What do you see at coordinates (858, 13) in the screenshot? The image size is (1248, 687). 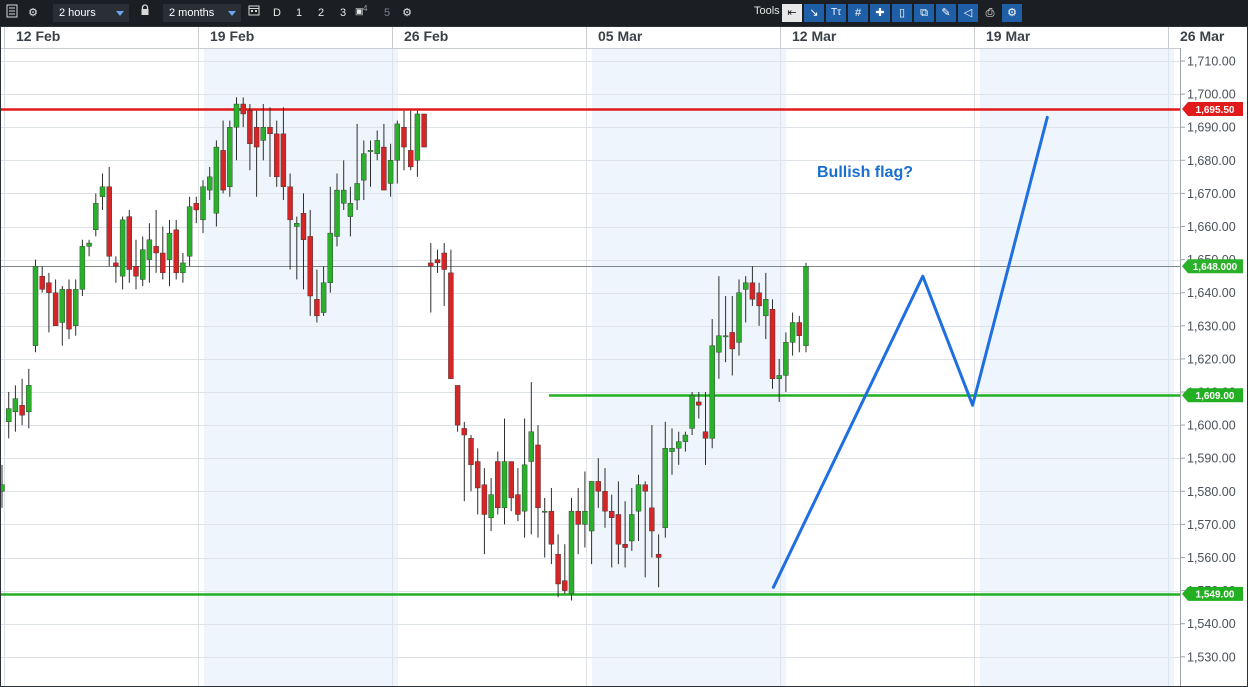 I see `grid-icon: #` at bounding box center [858, 13].